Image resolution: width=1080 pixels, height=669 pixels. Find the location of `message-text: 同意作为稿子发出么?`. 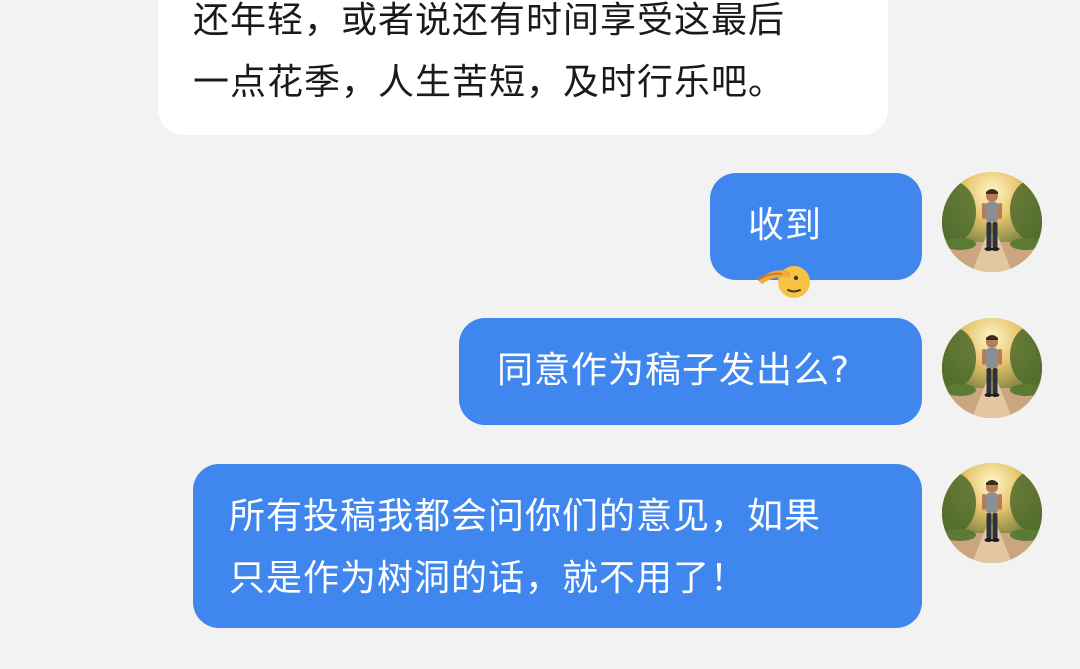

message-text: 同意作为稿子发出么? is located at coordinates (674, 370).